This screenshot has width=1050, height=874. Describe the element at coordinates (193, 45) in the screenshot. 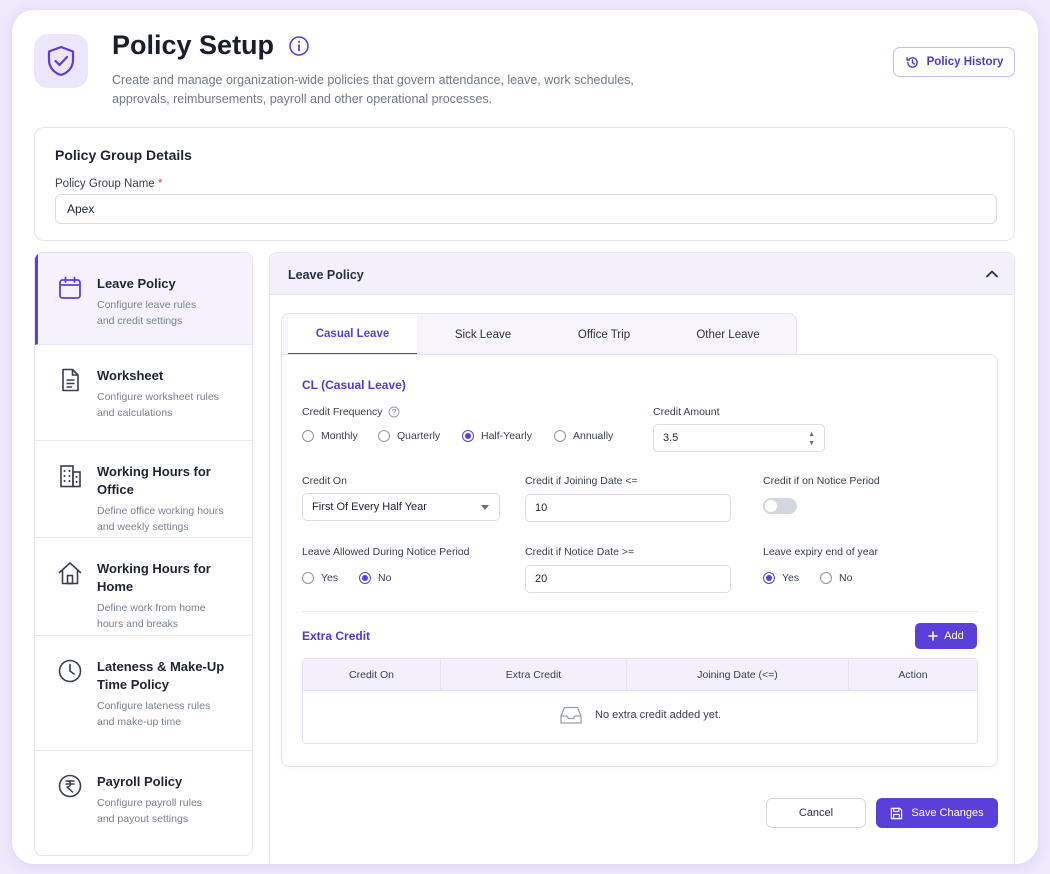

I see `page-title-text: Policy Setup` at that location.